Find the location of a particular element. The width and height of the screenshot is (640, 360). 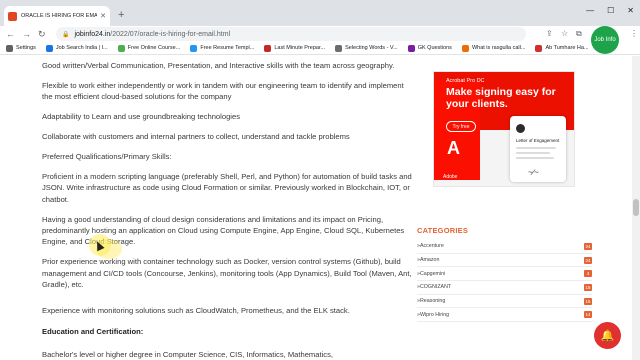

minimize-icon: — is located at coordinates (590, 10).